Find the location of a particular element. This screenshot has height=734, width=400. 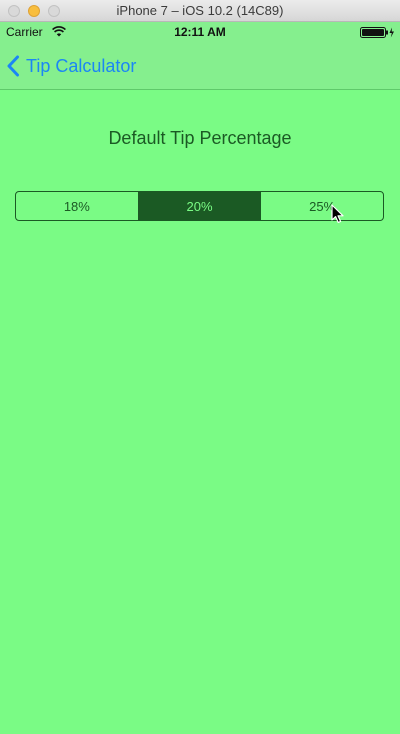

segment-18-percent: 18% is located at coordinates (77, 206).